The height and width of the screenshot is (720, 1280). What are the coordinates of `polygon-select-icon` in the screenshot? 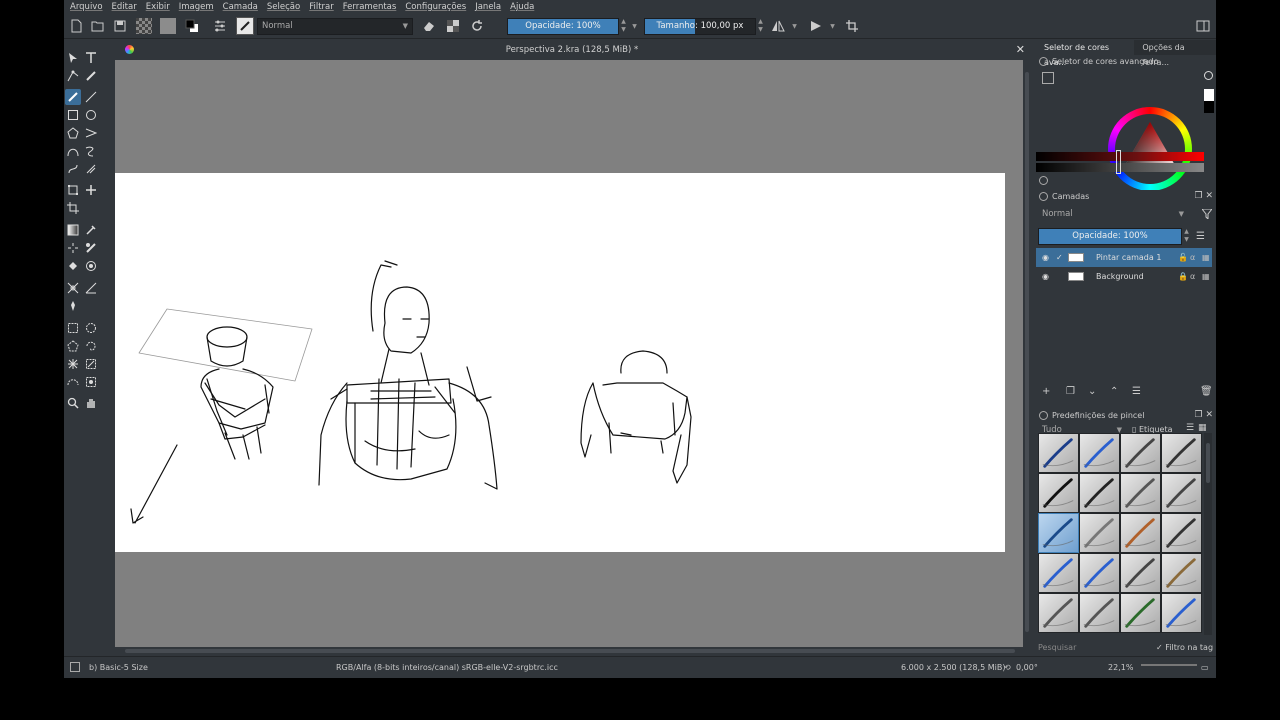 It's located at (73, 346).